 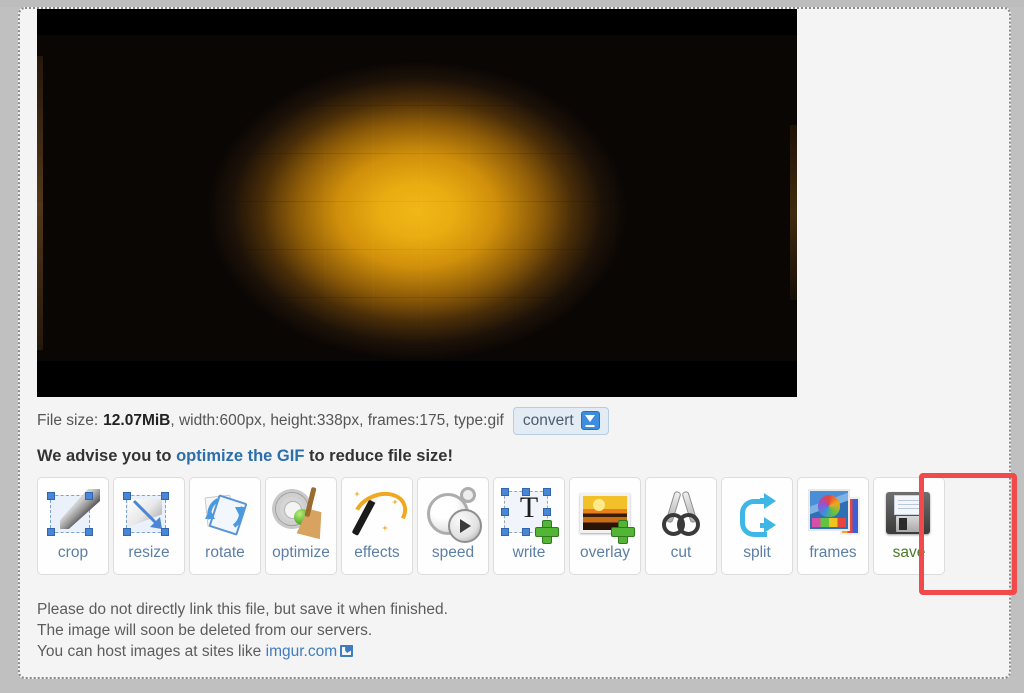 I want to click on tool-resize: resize, so click(x=149, y=526).